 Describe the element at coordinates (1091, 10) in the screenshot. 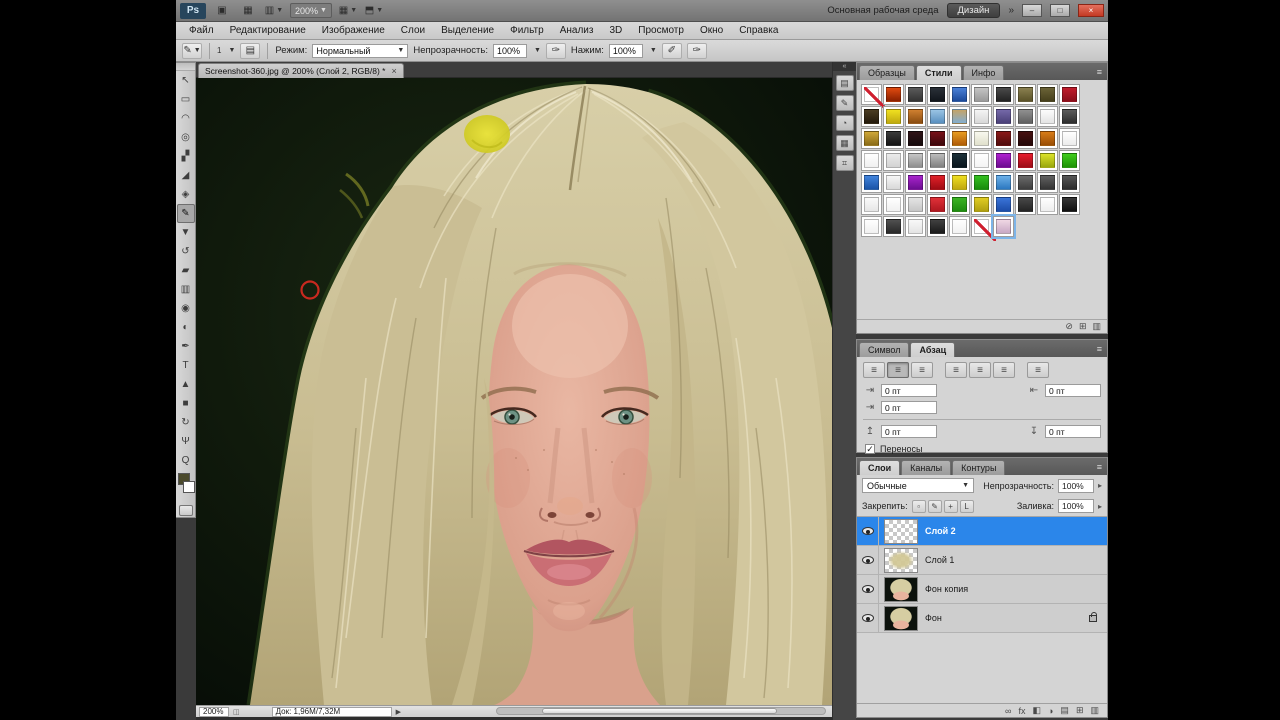

I see `close-button: ×` at that location.